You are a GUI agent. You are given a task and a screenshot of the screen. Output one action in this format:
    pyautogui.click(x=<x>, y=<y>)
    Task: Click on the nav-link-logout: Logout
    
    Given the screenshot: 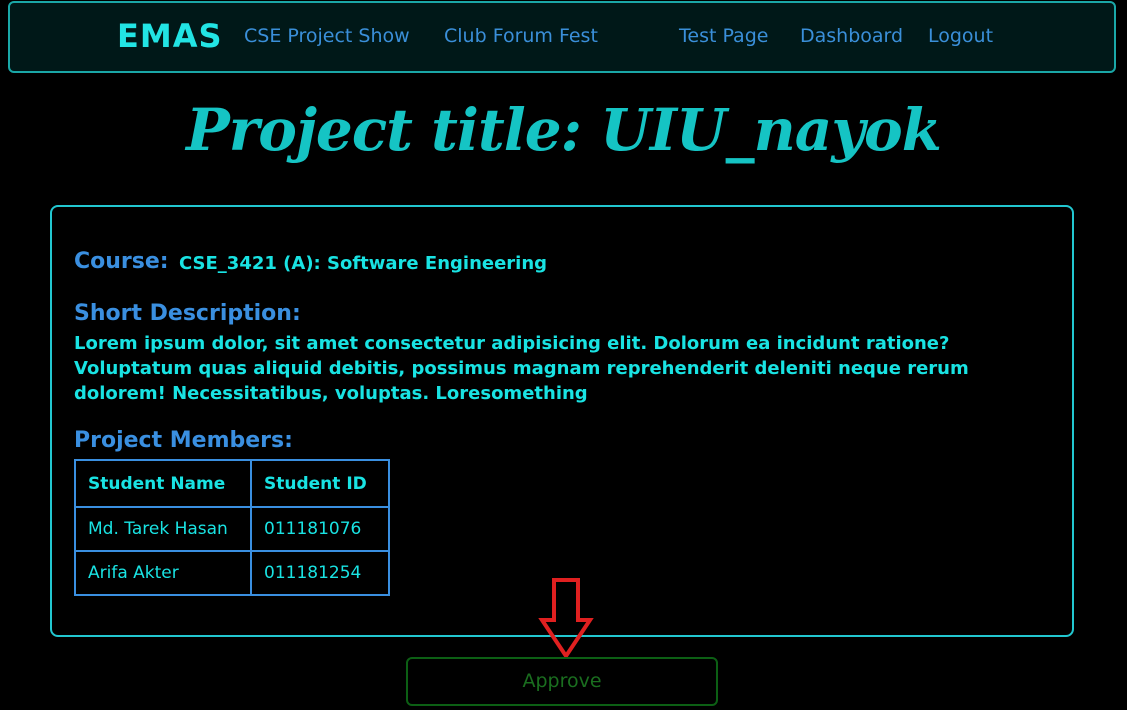 What is the action you would take?
    pyautogui.click(x=960, y=36)
    